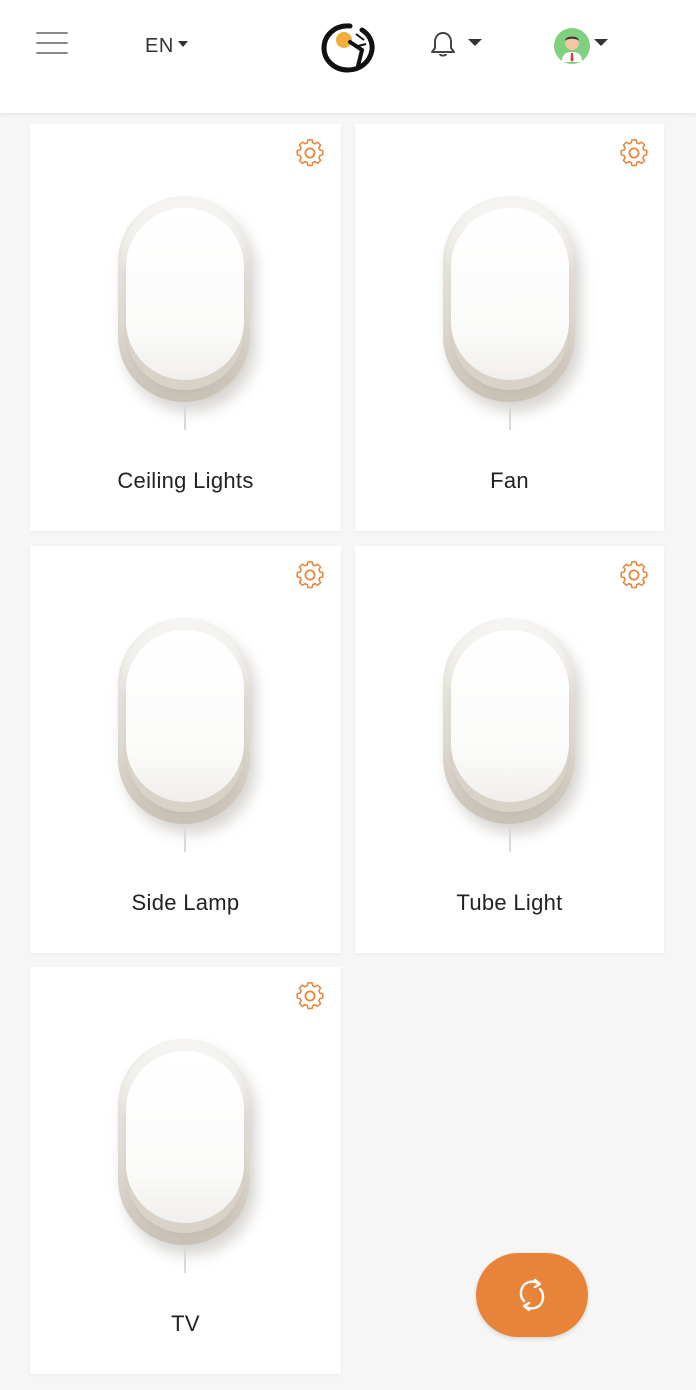 This screenshot has width=696, height=1390. What do you see at coordinates (185, 1323) in the screenshot?
I see `device-name: TV` at bounding box center [185, 1323].